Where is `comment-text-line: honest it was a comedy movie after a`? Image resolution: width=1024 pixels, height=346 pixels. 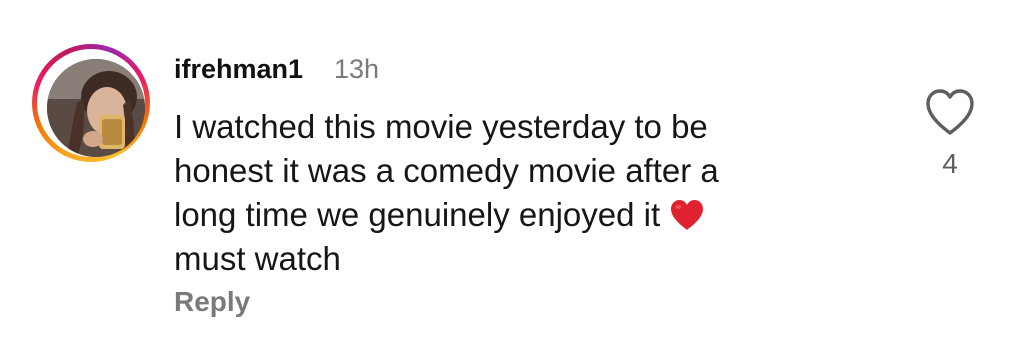
comment-text-line: honest it was a comedy movie after a is located at coordinates (446, 170).